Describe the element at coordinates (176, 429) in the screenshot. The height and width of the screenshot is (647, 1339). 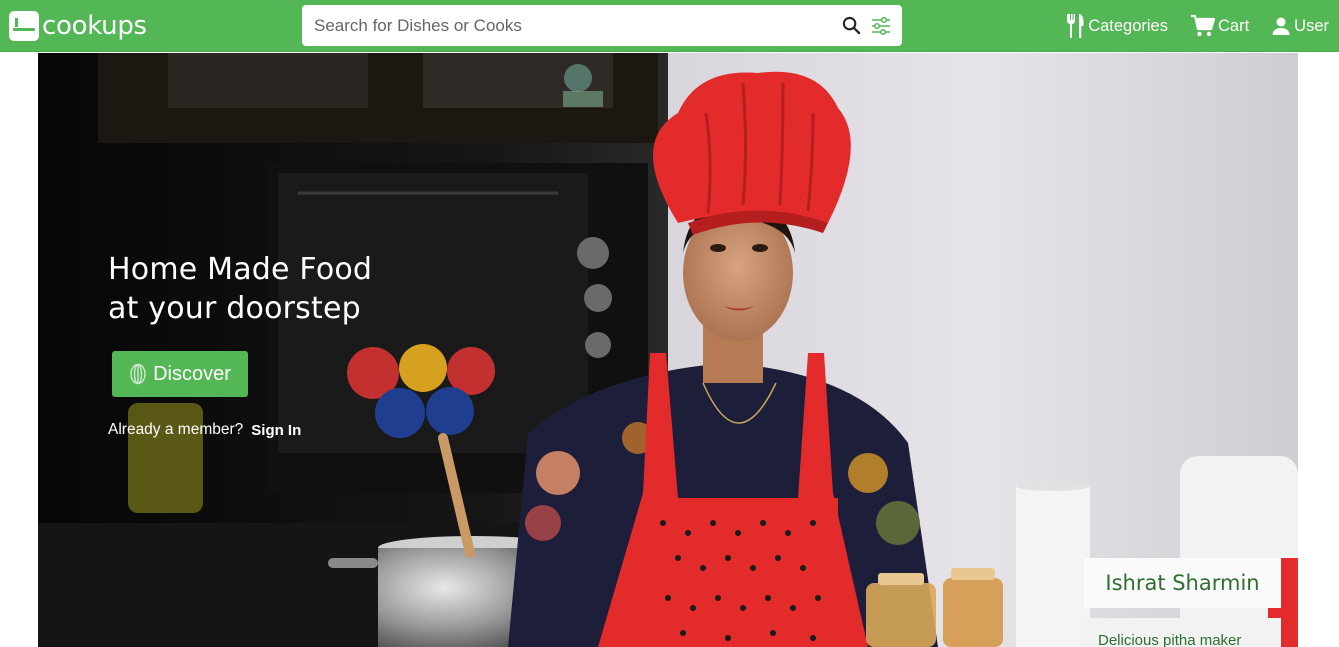
I see `member-prompt: Already a member?` at that location.